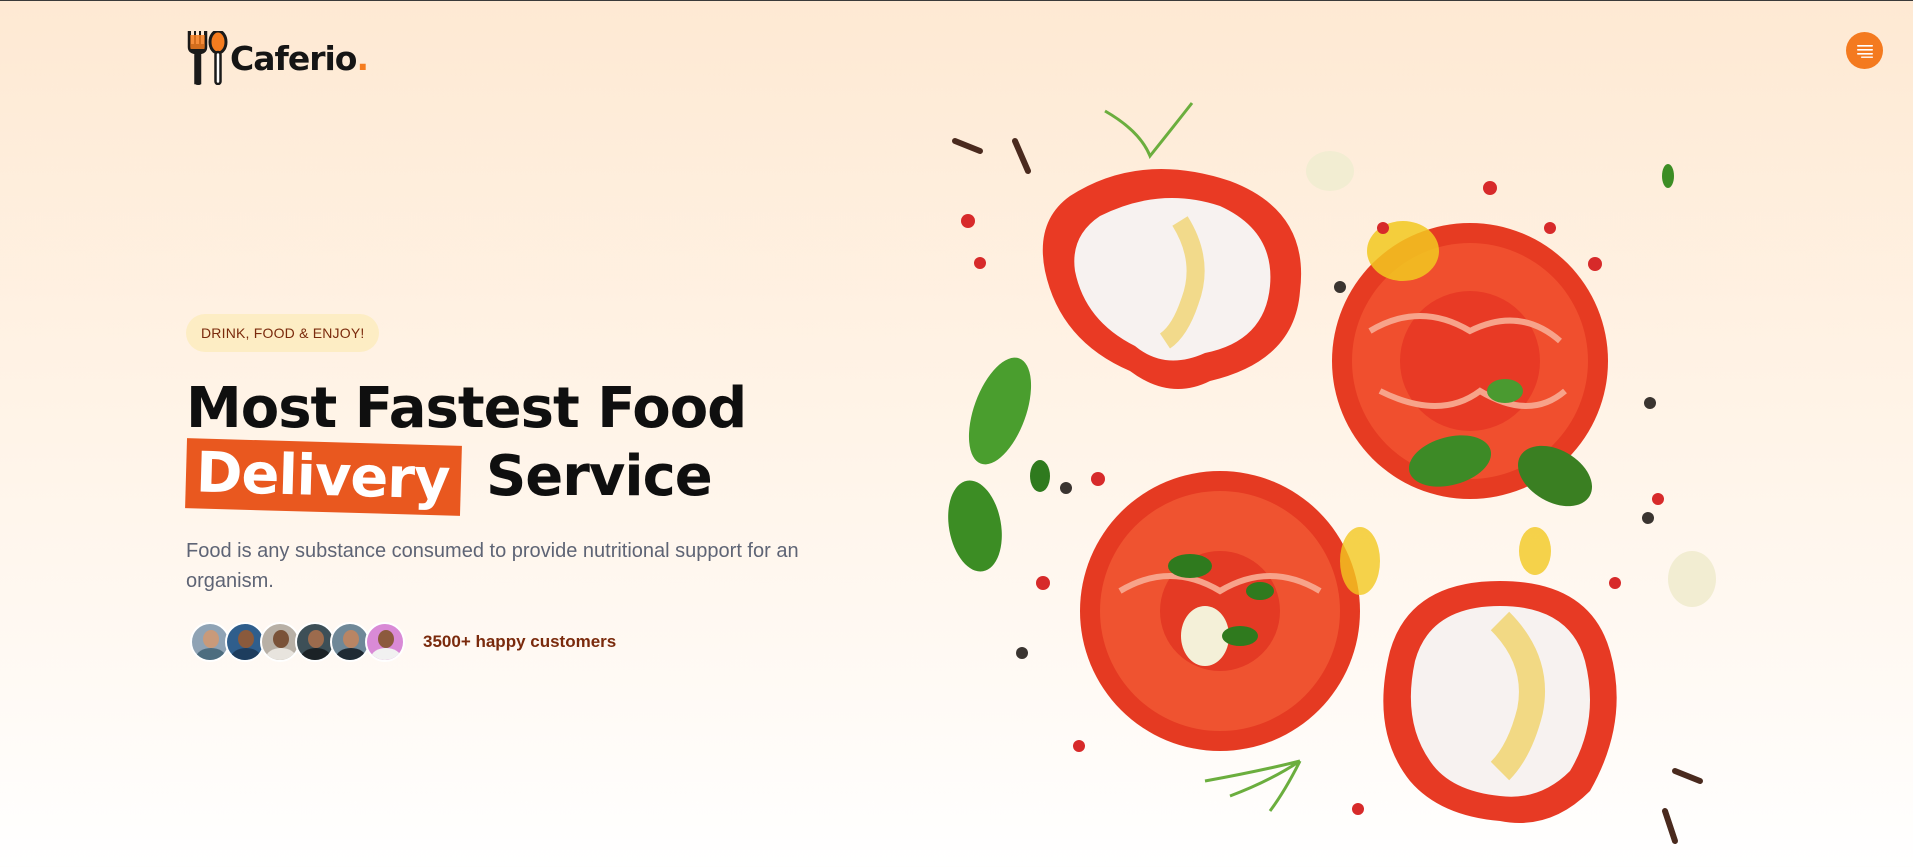  I want to click on customers-count: 3500+ happy customers, so click(520, 641).